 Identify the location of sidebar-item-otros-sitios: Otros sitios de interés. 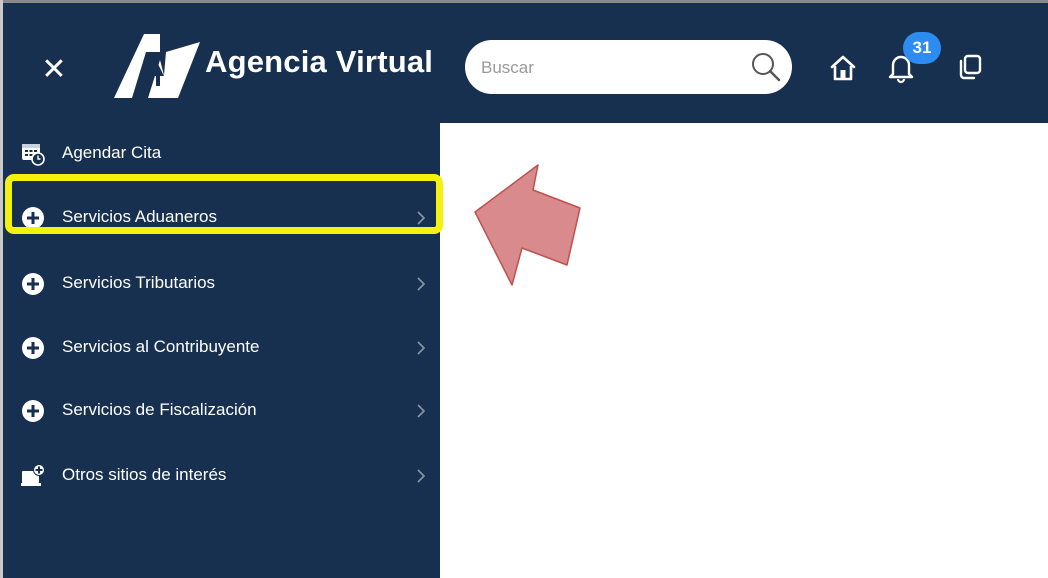
(221, 476).